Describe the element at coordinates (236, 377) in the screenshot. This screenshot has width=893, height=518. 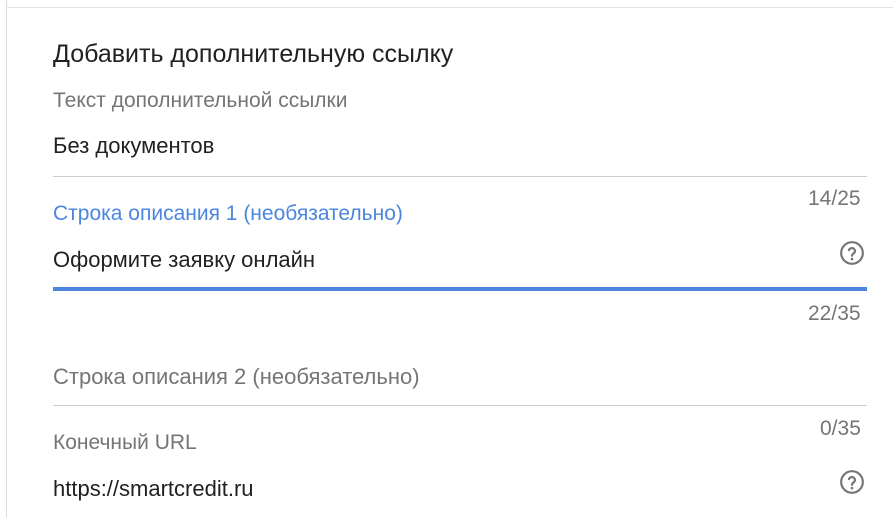
I see `description-2-placeholder: Строка описания 2 (необязательно)` at that location.